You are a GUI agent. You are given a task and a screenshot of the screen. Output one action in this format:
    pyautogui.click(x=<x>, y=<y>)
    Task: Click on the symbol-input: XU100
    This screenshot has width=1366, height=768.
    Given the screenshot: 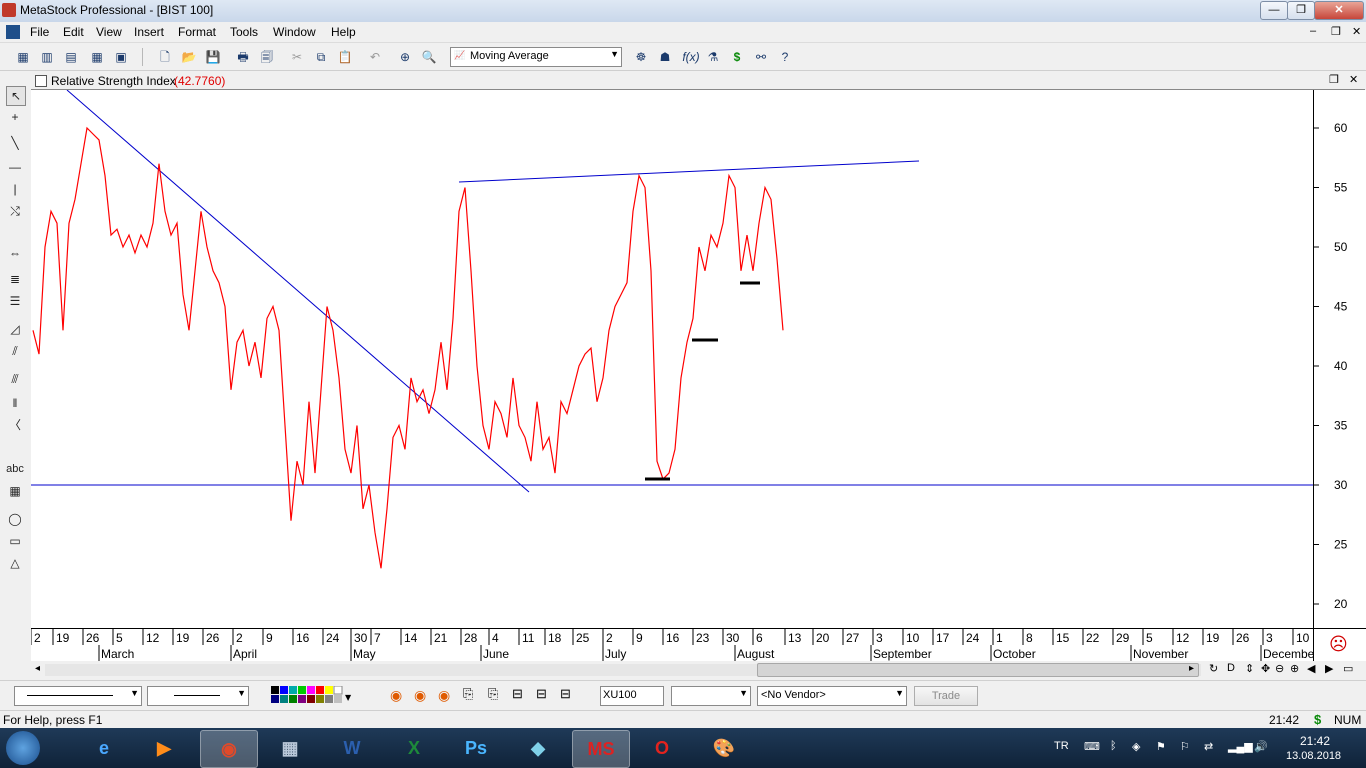 What is the action you would take?
    pyautogui.click(x=632, y=696)
    